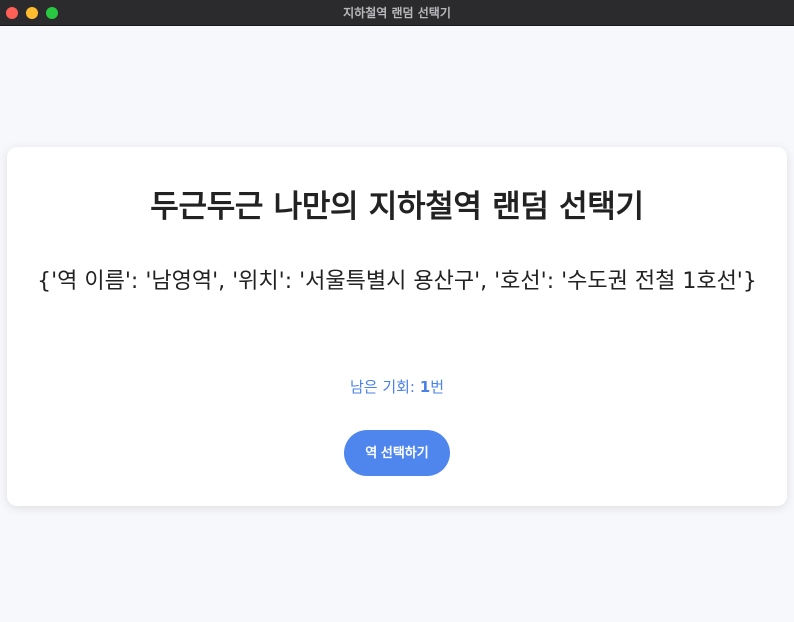 The width and height of the screenshot is (794, 622). Describe the element at coordinates (397, 207) in the screenshot. I see `page-title: 두근두근 나만의 지하철역 랜덤 선택기` at that location.